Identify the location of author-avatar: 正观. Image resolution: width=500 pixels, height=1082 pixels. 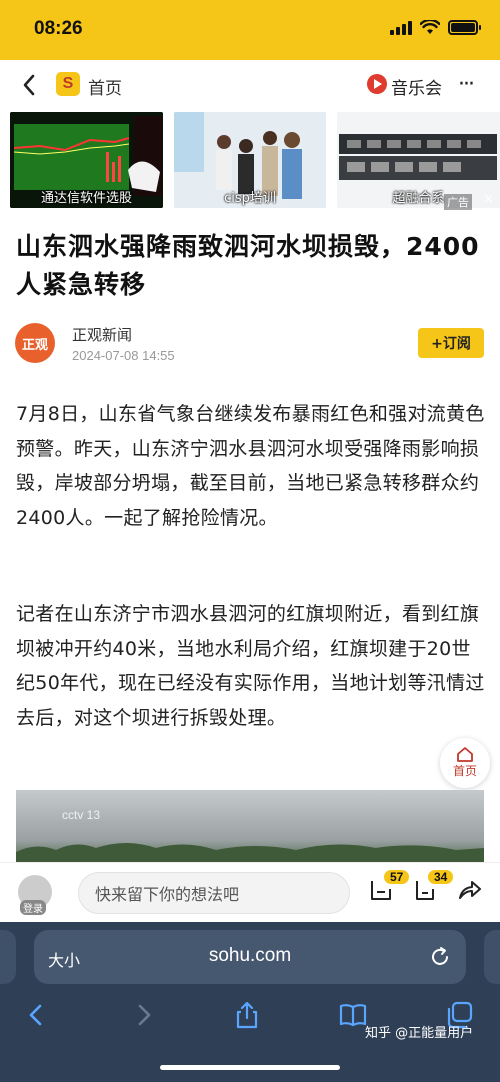
(35, 343).